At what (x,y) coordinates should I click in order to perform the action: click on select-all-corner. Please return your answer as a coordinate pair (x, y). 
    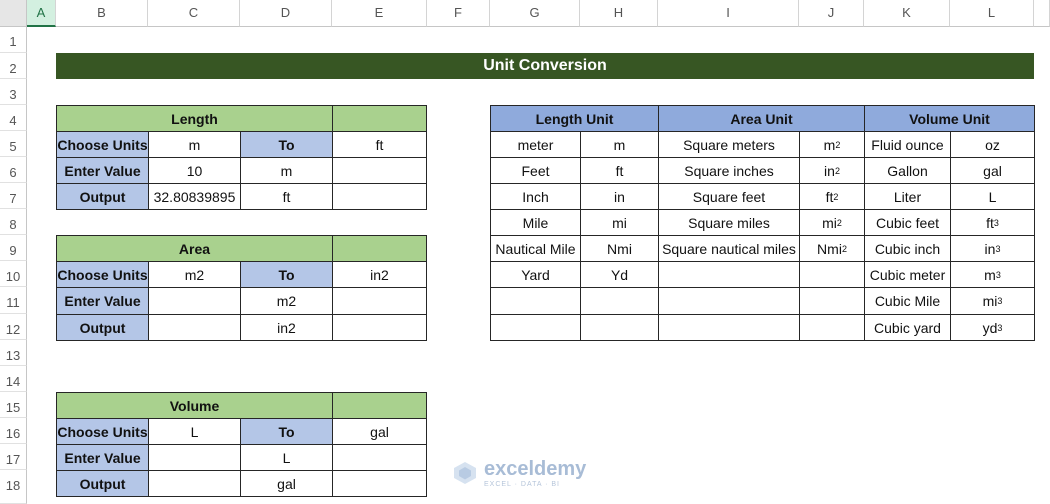
    Looking at the image, I should click on (13, 13).